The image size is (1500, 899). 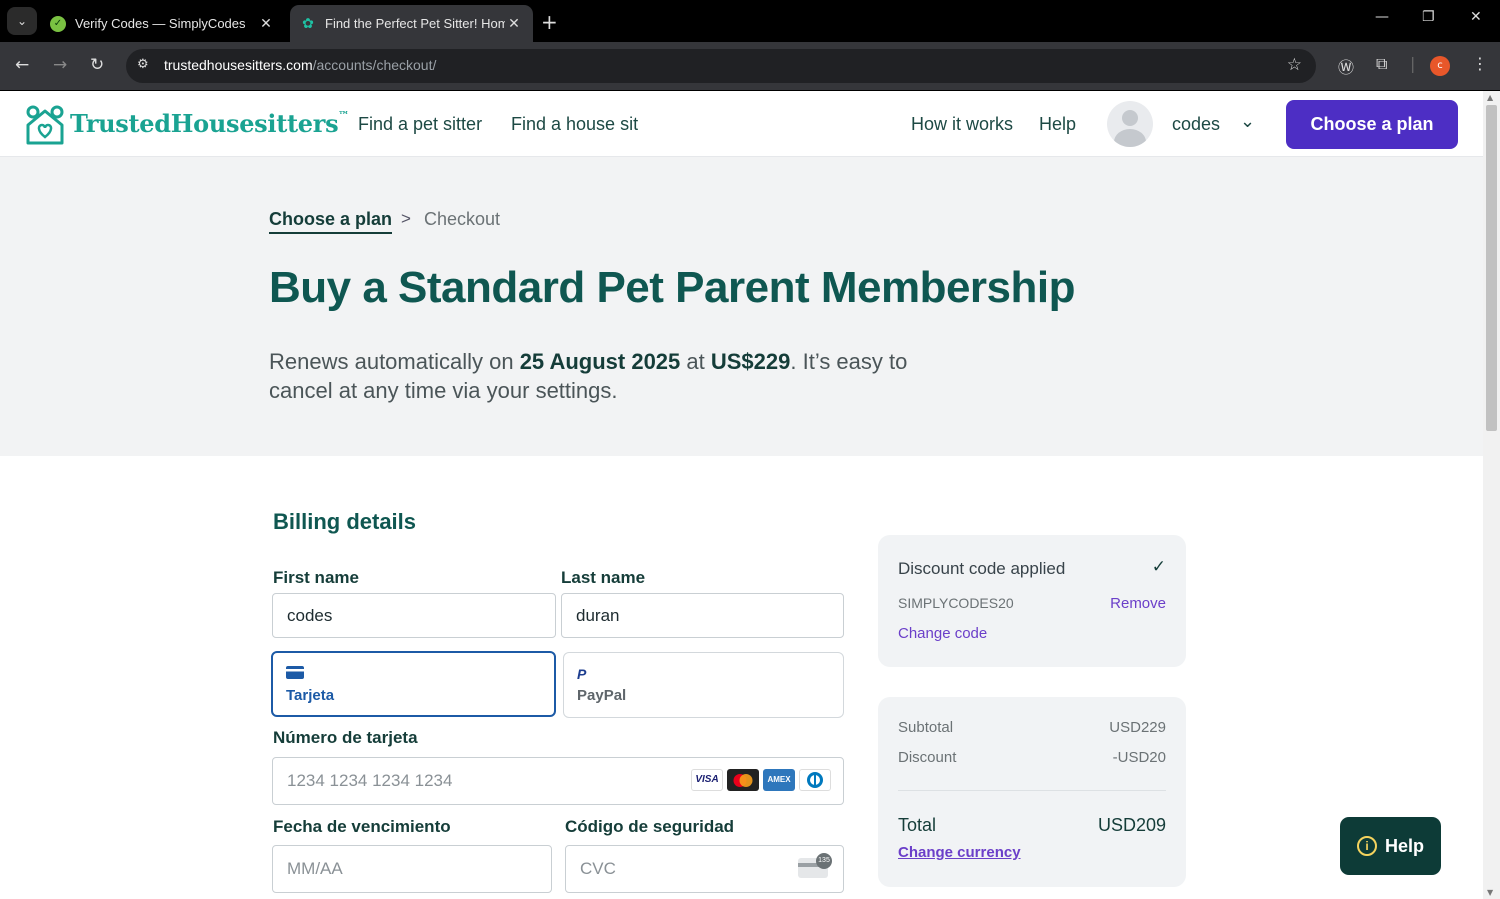 What do you see at coordinates (704, 869) in the screenshot?
I see `cvc-field: CVC 135` at bounding box center [704, 869].